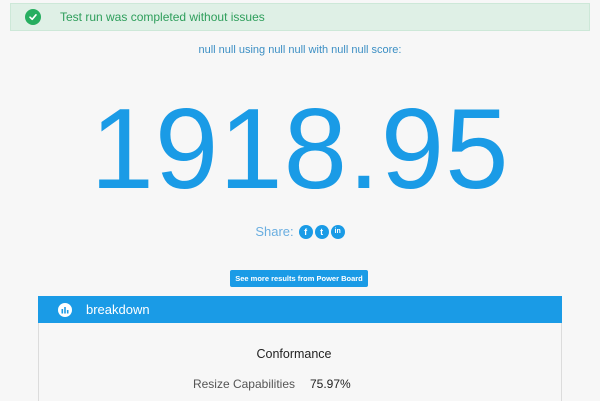 The height and width of the screenshot is (401, 600). I want to click on bar-chart-icon, so click(65, 309).